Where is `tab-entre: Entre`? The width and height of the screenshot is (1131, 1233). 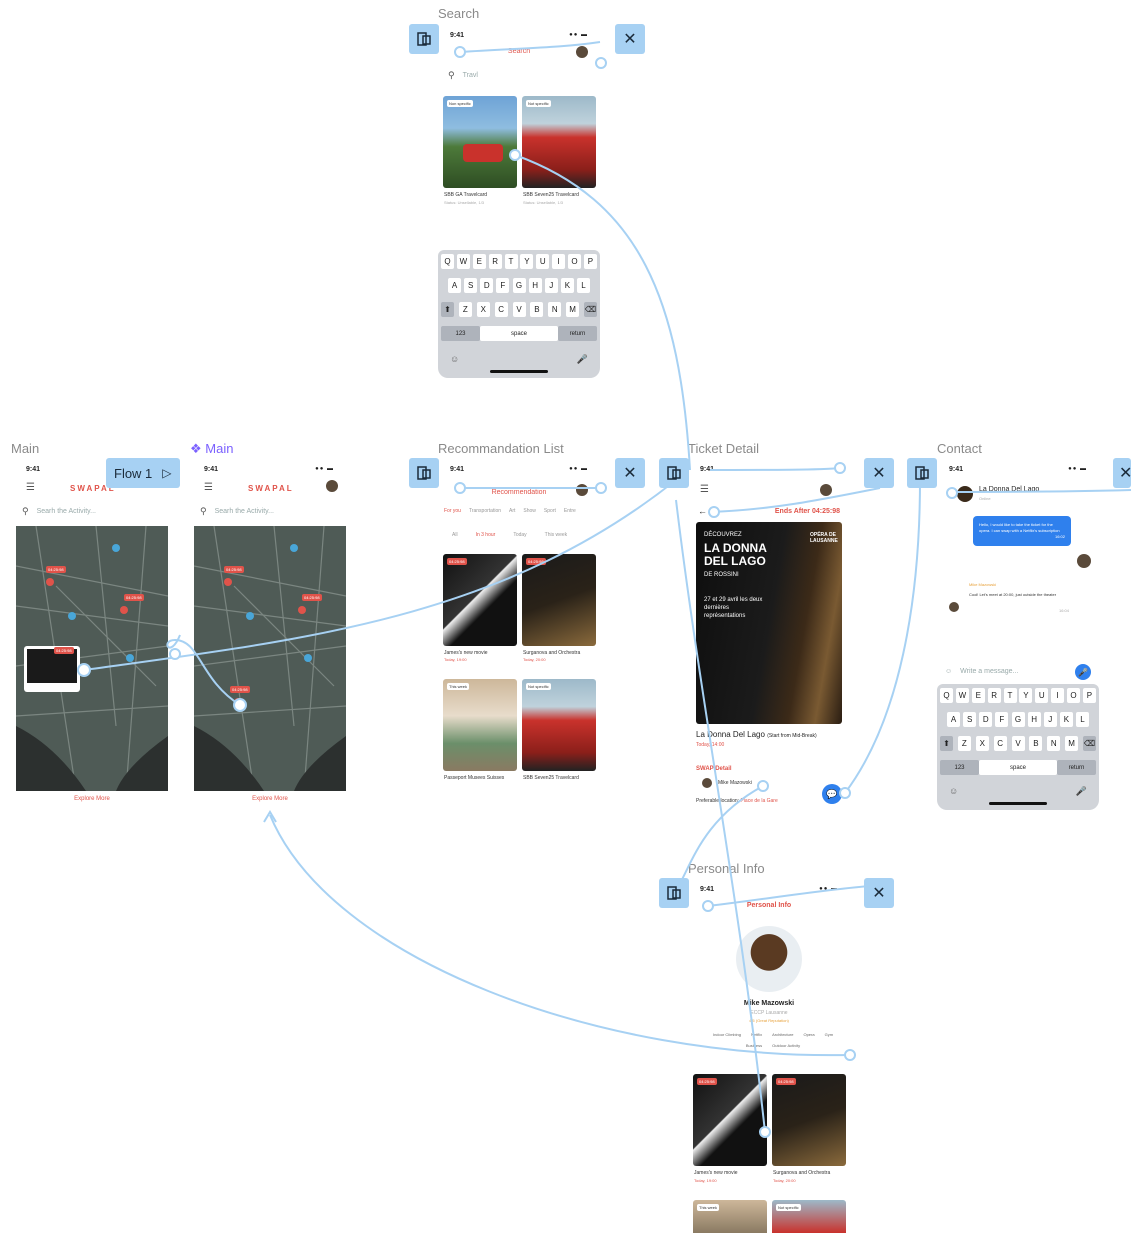
tab-entre: Entre is located at coordinates (570, 511).